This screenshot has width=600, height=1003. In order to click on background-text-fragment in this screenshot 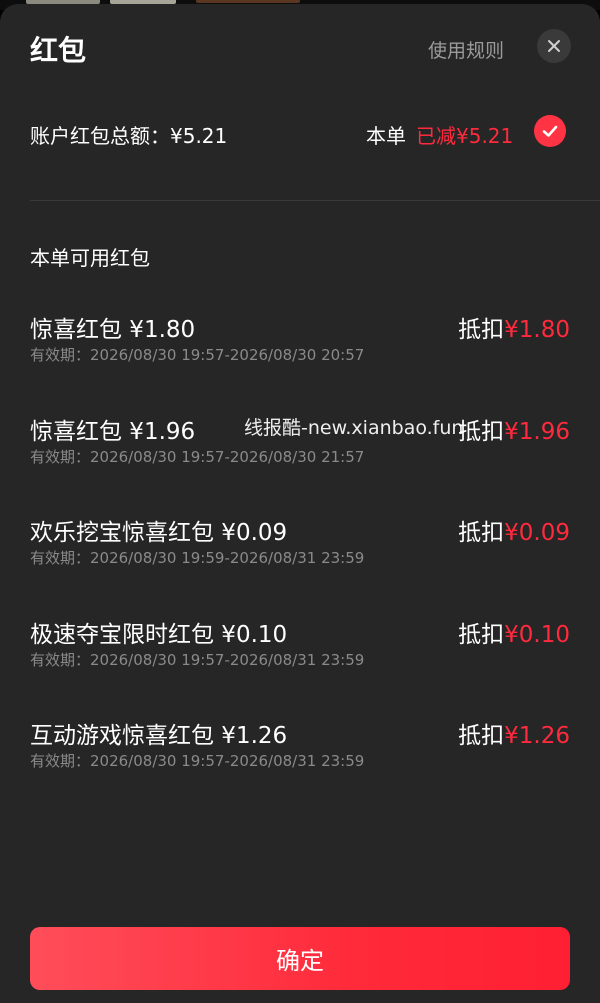, I will do `click(248, 1)`.